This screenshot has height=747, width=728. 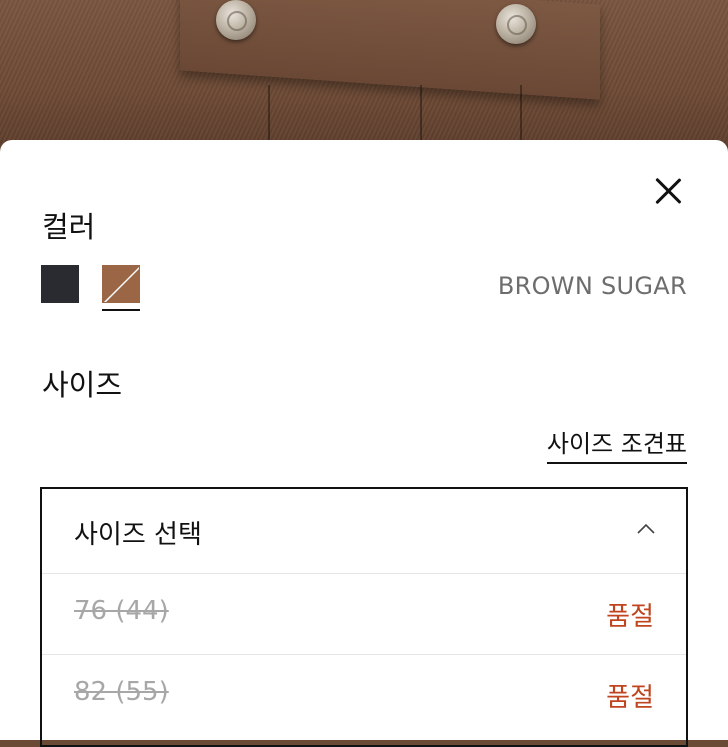 What do you see at coordinates (364, 531) in the screenshot?
I see `size-select-toggle: 사이즈 선택` at bounding box center [364, 531].